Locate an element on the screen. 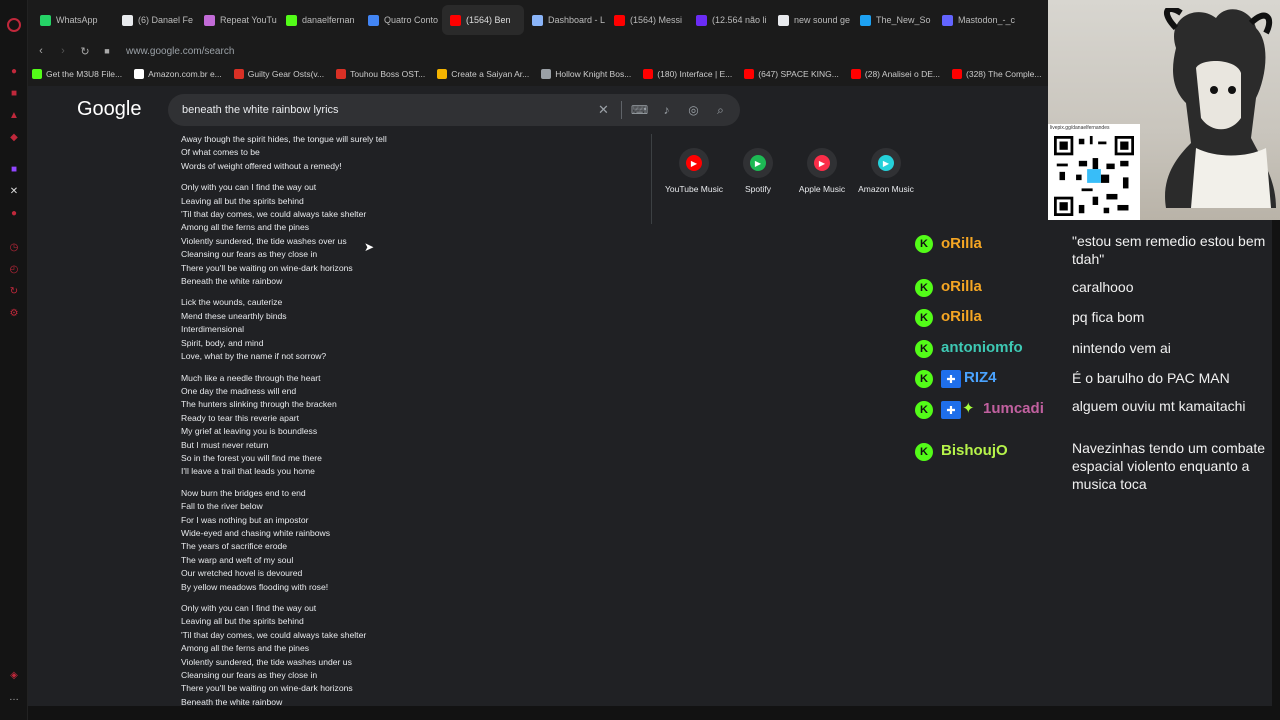 The image size is (1280, 720). tab-item: (6) Danael Fe is located at coordinates (155, 20).